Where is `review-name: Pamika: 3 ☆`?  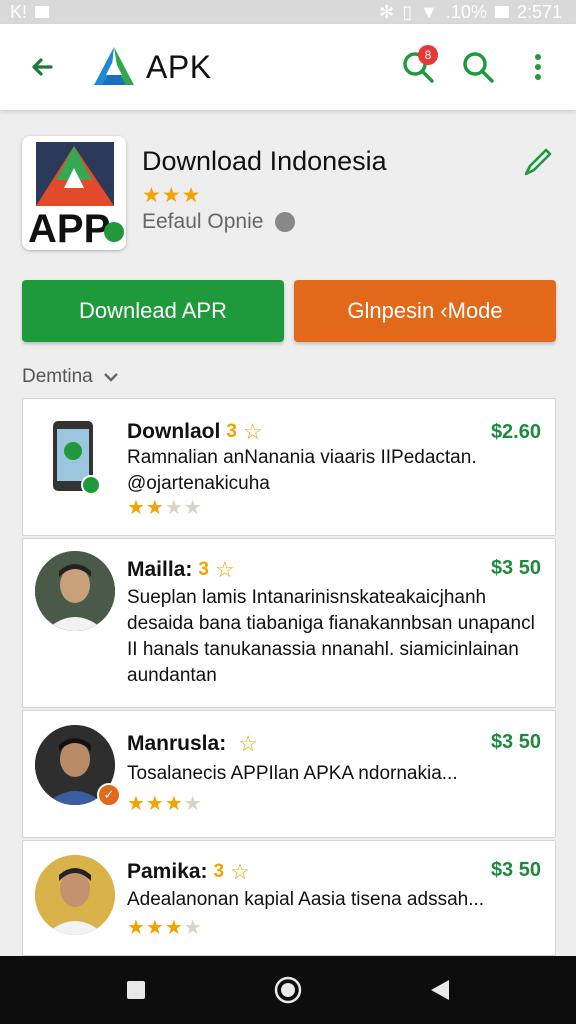
review-name: Pamika: 3 ☆ is located at coordinates (188, 872).